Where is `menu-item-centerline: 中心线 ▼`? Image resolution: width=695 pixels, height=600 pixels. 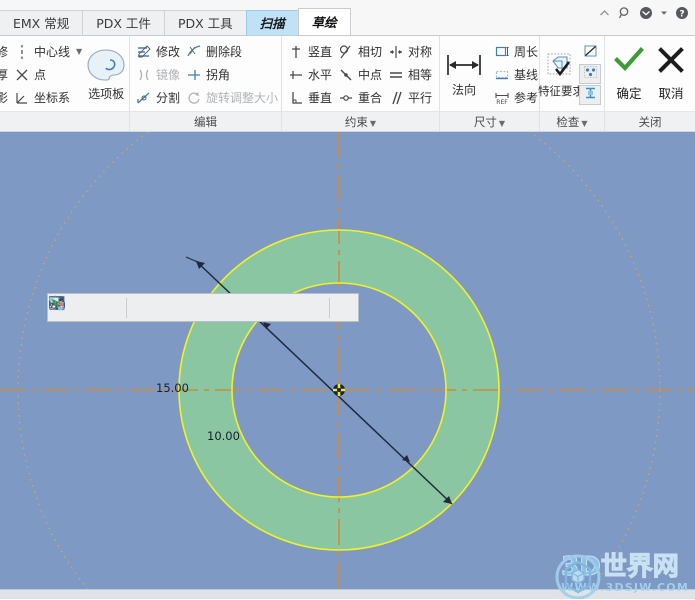 menu-item-centerline: 中心线 ▼ is located at coordinates (49, 52).